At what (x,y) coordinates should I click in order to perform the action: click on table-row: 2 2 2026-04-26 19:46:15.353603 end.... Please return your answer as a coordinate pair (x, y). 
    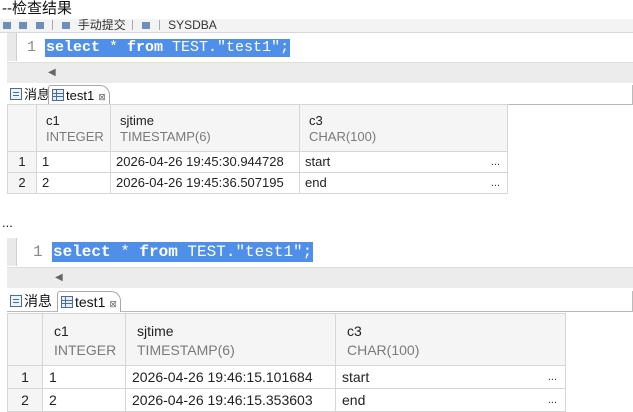
    Looking at the image, I should click on (286, 400).